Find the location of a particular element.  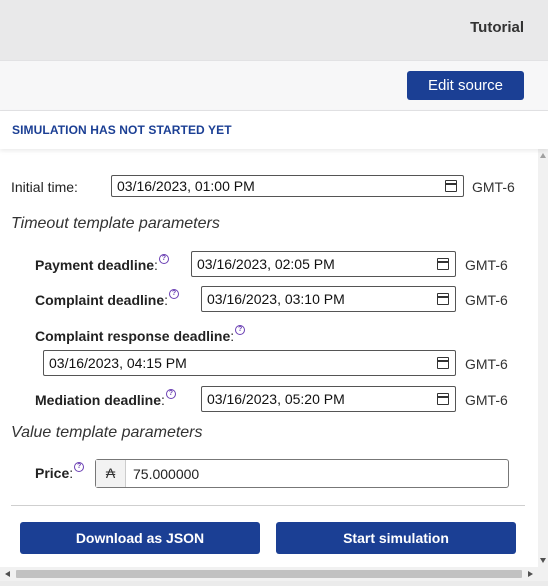

complaint-response-deadline-label: Complaint response deadline:? is located at coordinates (140, 334).